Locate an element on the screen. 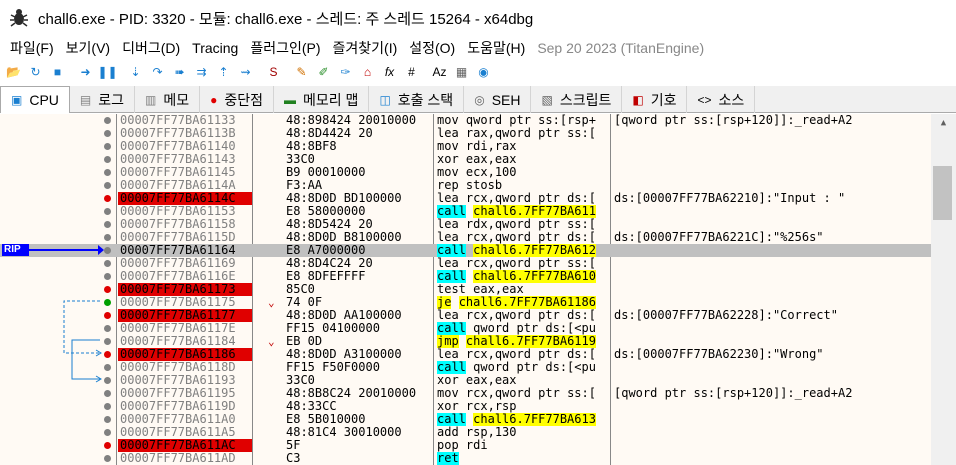 This screenshot has width=956, height=465. run-icon: ➜ is located at coordinates (85, 72).